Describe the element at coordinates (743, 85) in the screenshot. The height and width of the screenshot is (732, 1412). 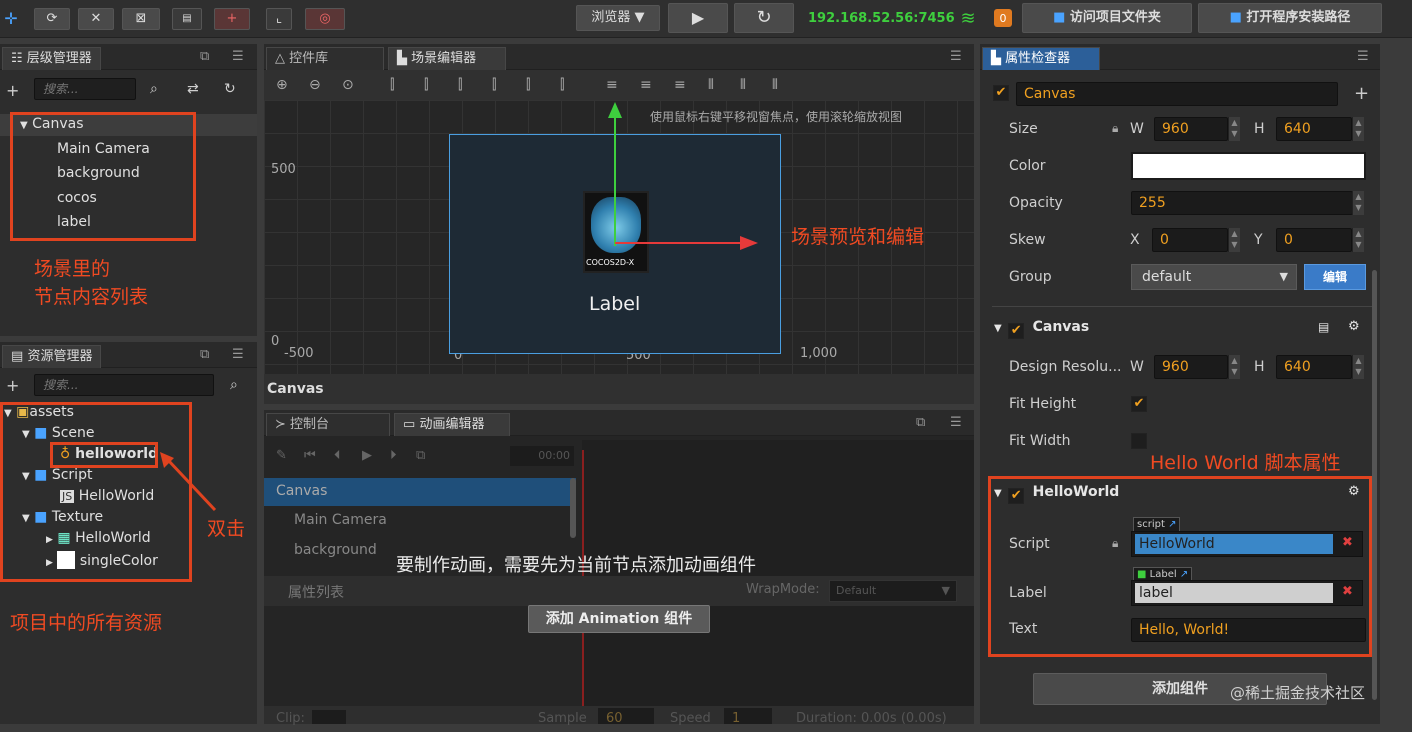
I see `distribute-hcenter-icon: ⫴` at that location.